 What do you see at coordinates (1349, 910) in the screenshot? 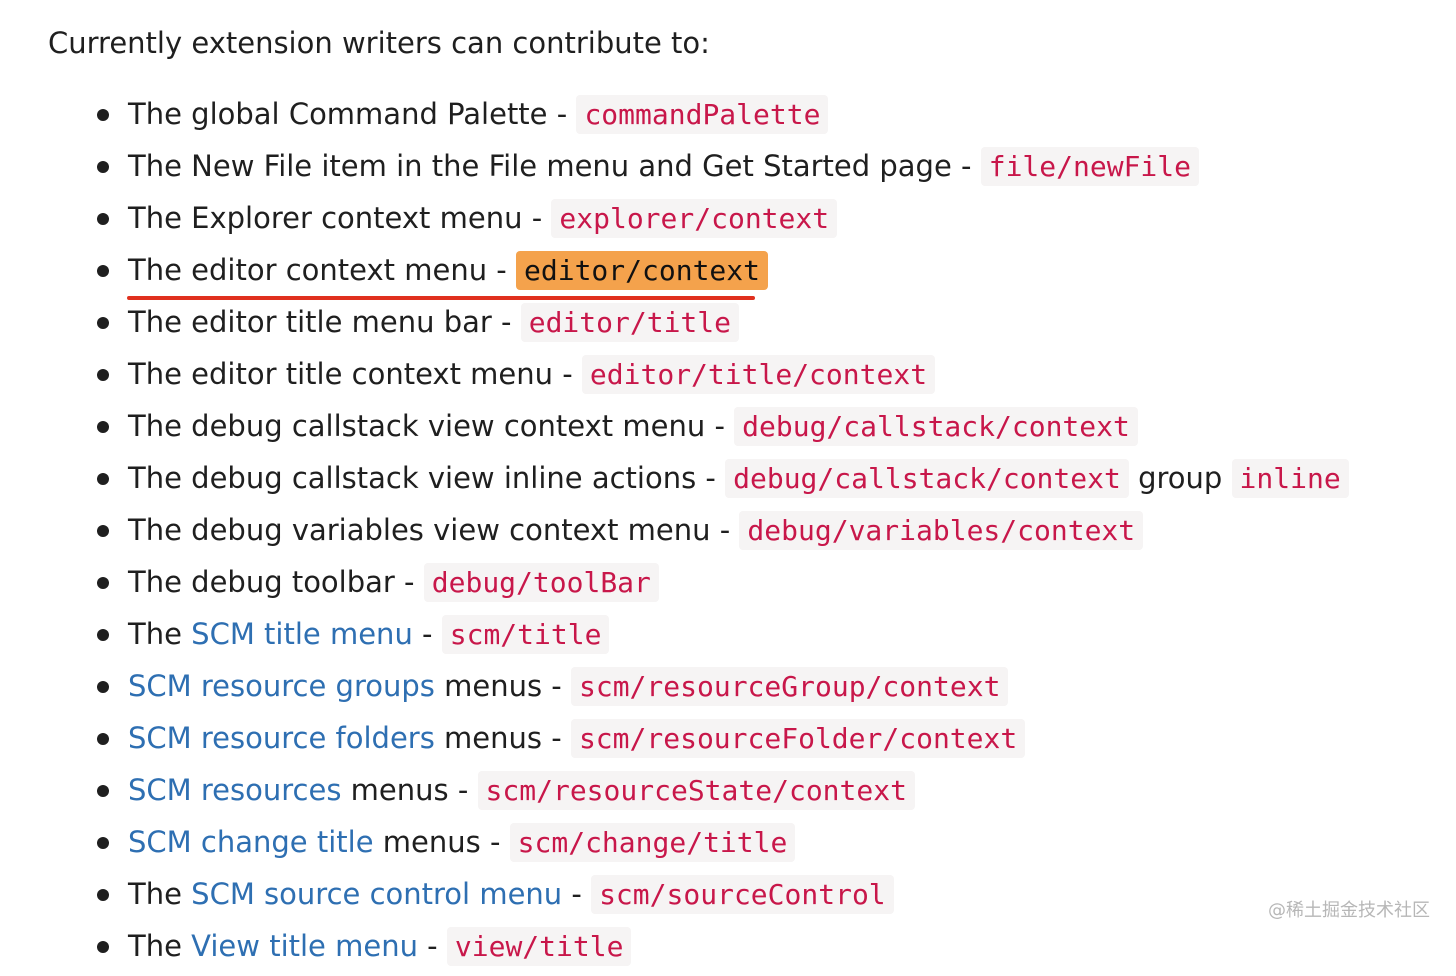
I see `watermark: @稀土掘金技术社区` at bounding box center [1349, 910].